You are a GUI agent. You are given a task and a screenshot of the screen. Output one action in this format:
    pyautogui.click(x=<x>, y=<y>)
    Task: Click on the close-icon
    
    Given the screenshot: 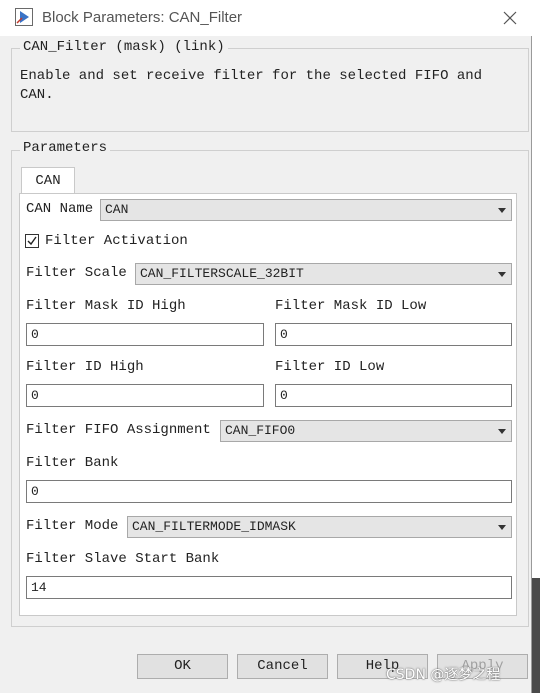 What is the action you would take?
    pyautogui.click(x=510, y=18)
    